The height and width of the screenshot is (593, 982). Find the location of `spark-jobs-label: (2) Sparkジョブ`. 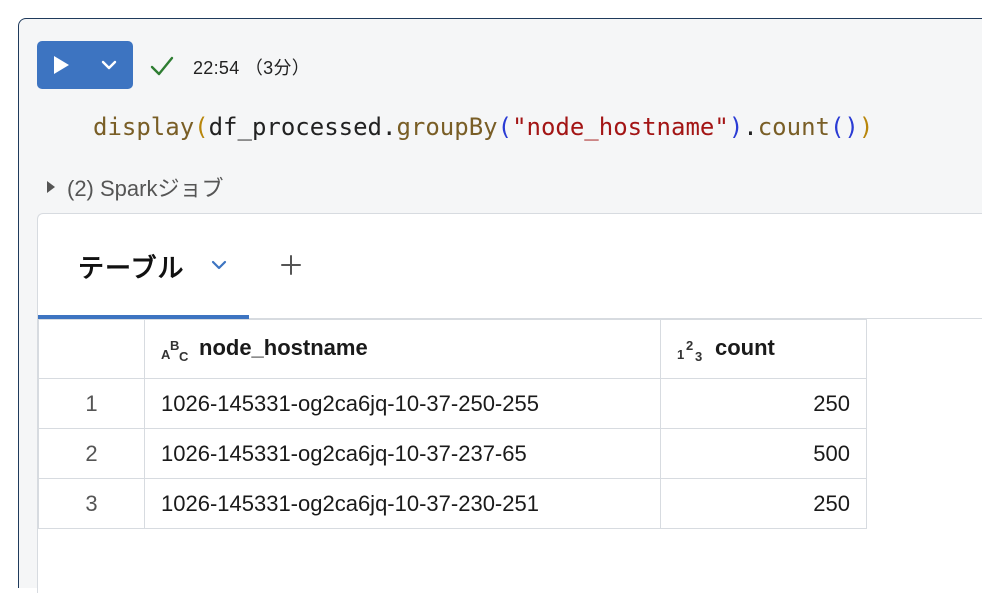

spark-jobs-label: (2) Sparkジョブ is located at coordinates (145, 188).